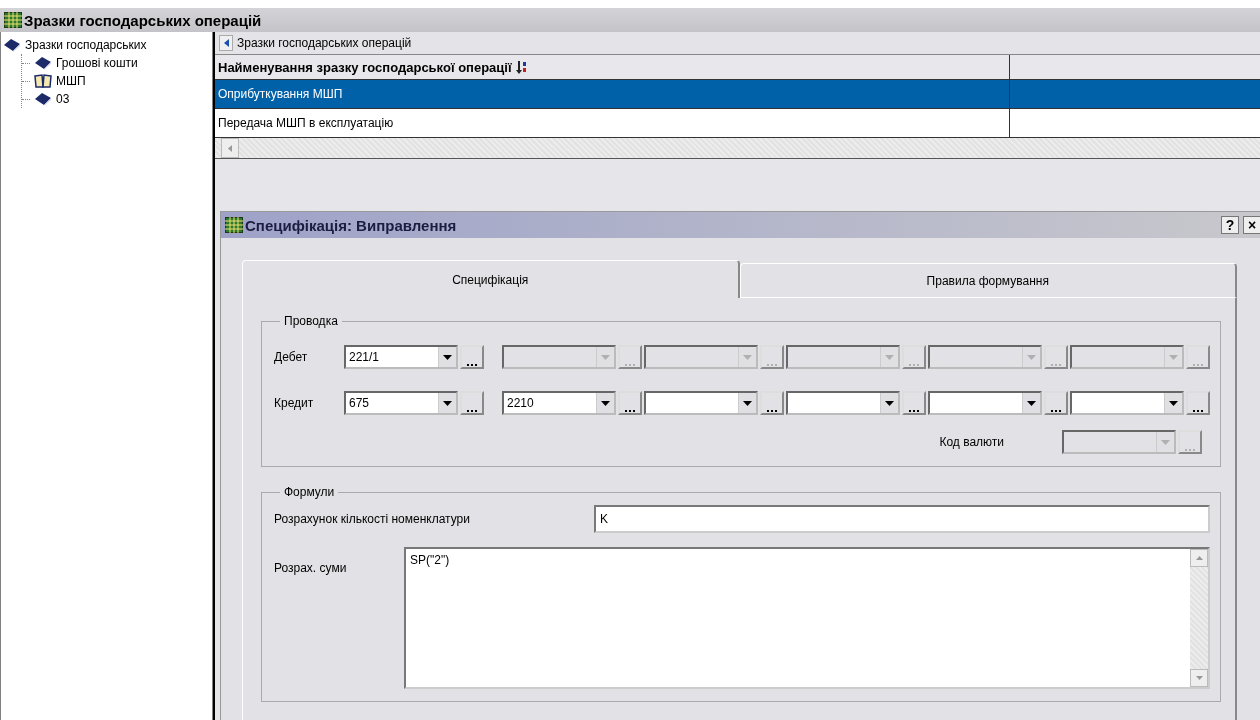 This screenshot has width=1260, height=720. I want to click on help-button: ?, so click(1230, 225).